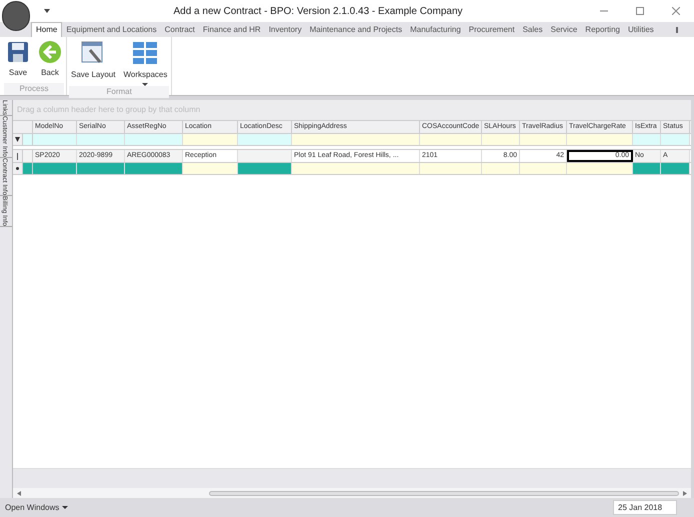  Describe the element at coordinates (685, 493) in the screenshot. I see `scroll-right-icon` at that location.